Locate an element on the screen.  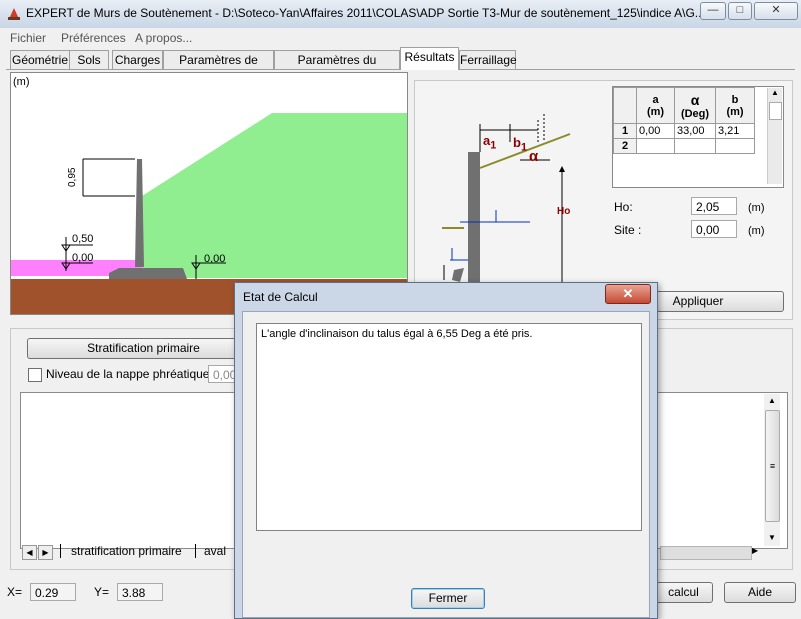
b1-label: b1 is located at coordinates (520, 144).